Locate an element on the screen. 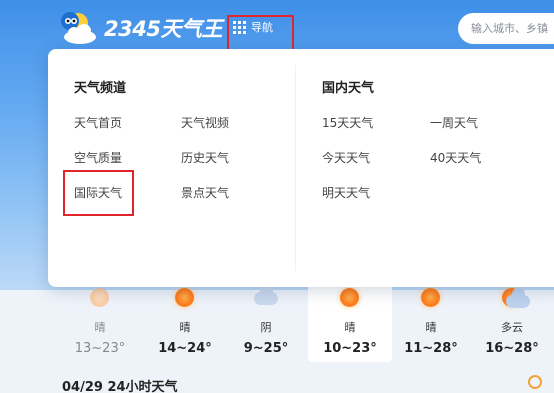  nav-button: 导航 is located at coordinates (253, 27).